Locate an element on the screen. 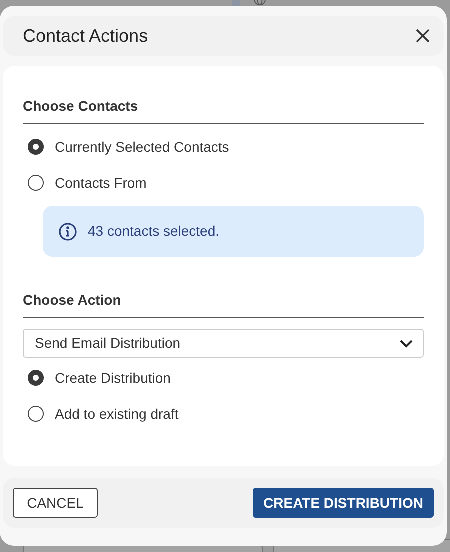  radio-label: Create Distribution is located at coordinates (113, 378).